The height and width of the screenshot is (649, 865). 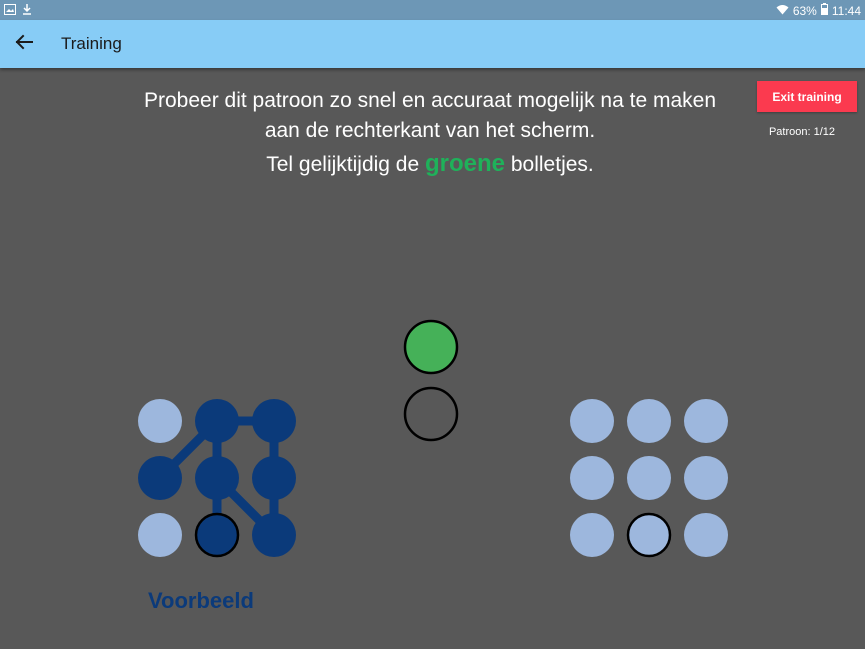 What do you see at coordinates (431, 414) in the screenshot?
I see `empty-stimulus-dot` at bounding box center [431, 414].